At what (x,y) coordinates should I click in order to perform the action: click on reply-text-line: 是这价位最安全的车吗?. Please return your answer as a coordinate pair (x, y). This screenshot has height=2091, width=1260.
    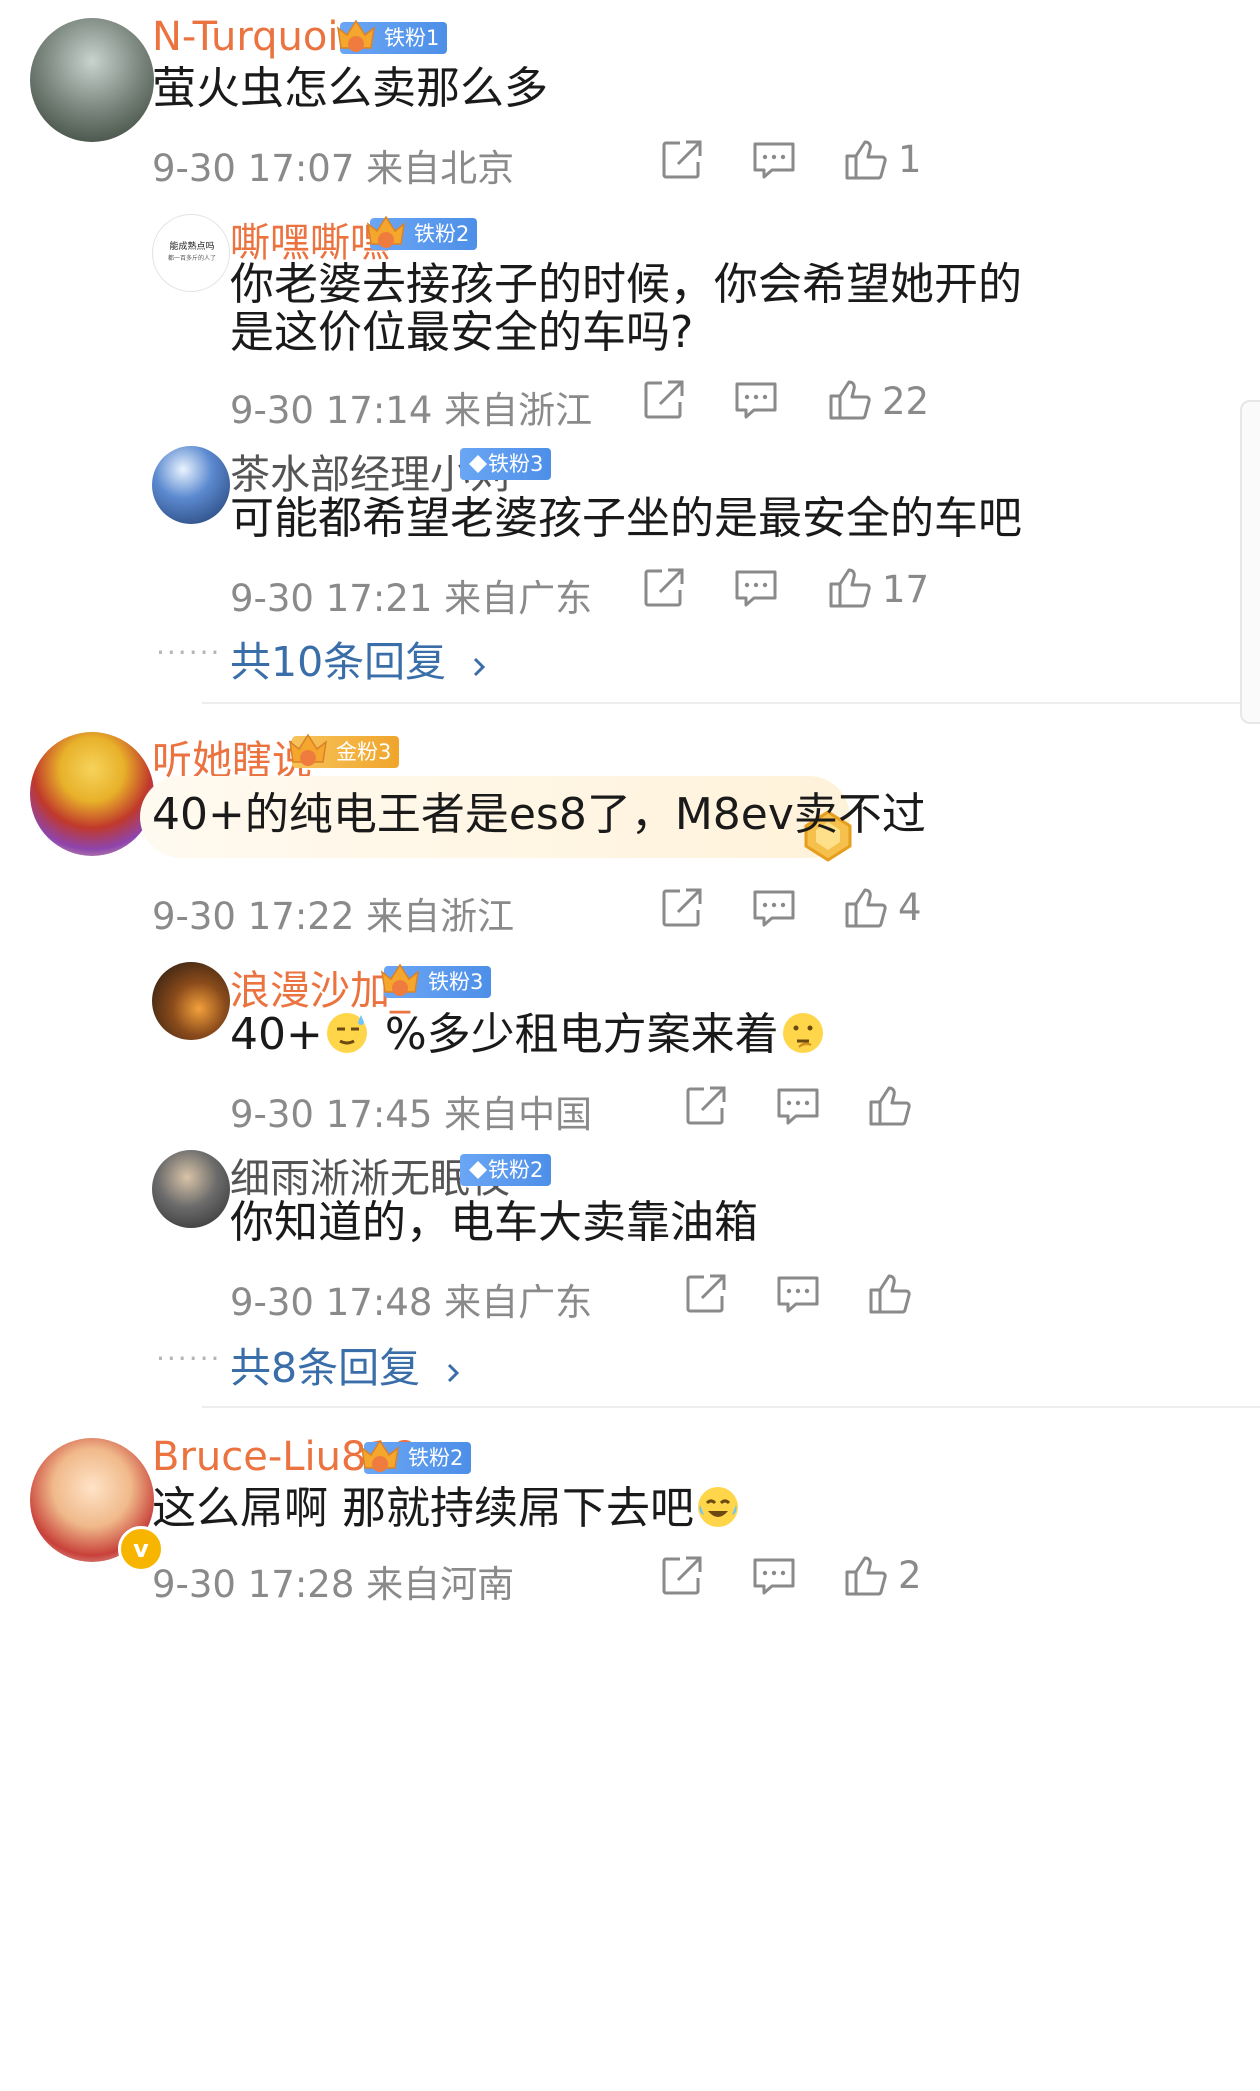
    Looking at the image, I should click on (462, 332).